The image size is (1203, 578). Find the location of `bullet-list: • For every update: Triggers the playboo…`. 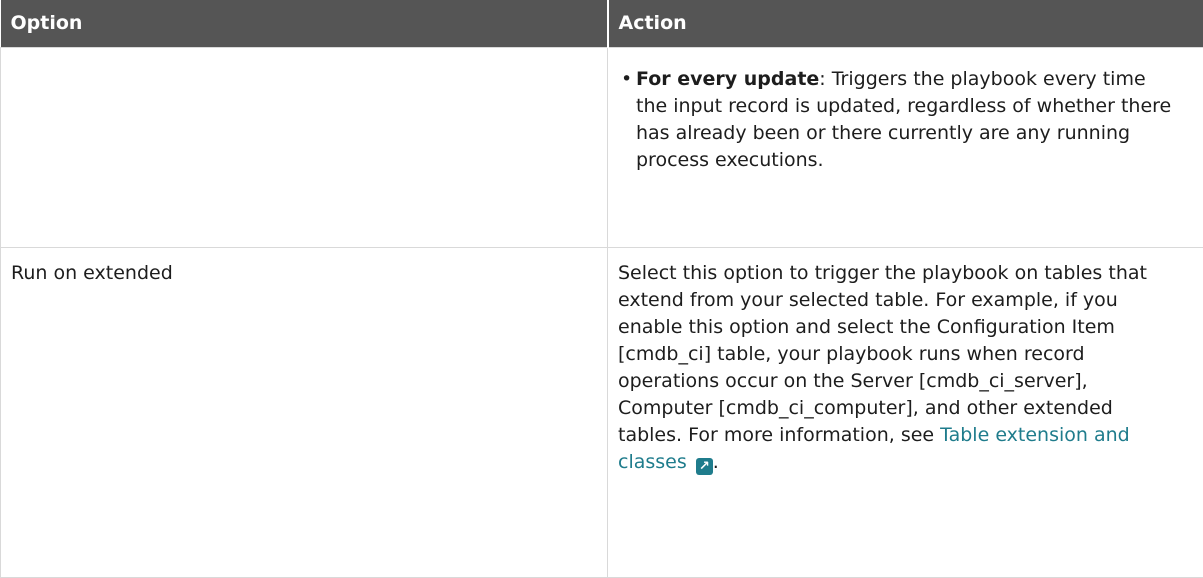

bullet-list: • For every update: Triggers the playboo… is located at coordinates (899, 120).